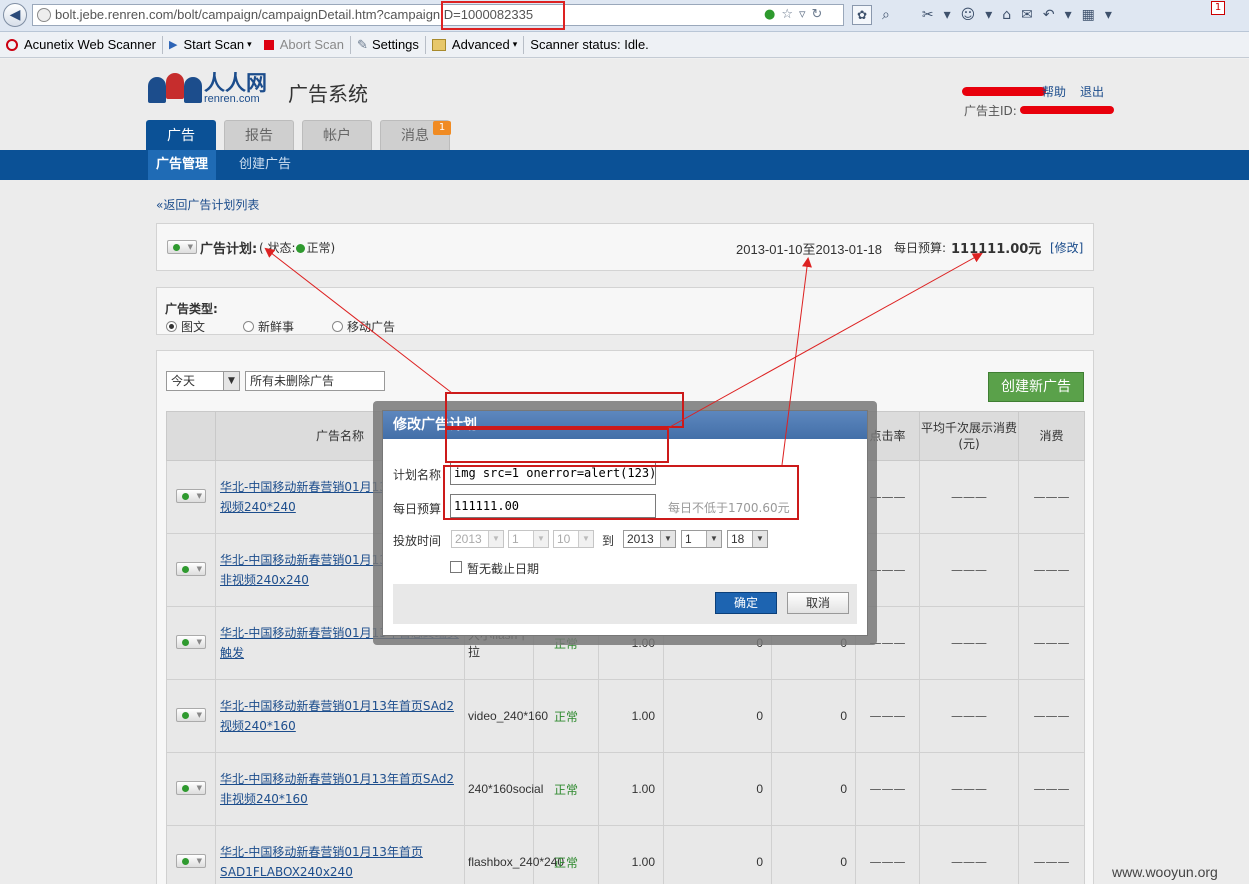 This screenshot has height=884, width=1249. What do you see at coordinates (503, 15) in the screenshot?
I see `url-highlight-box` at bounding box center [503, 15].